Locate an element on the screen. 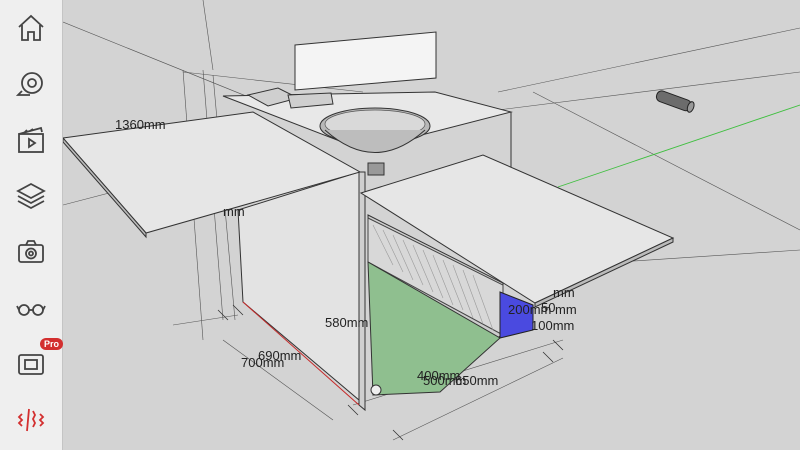 The height and width of the screenshot is (450, 800). pro-badge: Pro is located at coordinates (52, 344).